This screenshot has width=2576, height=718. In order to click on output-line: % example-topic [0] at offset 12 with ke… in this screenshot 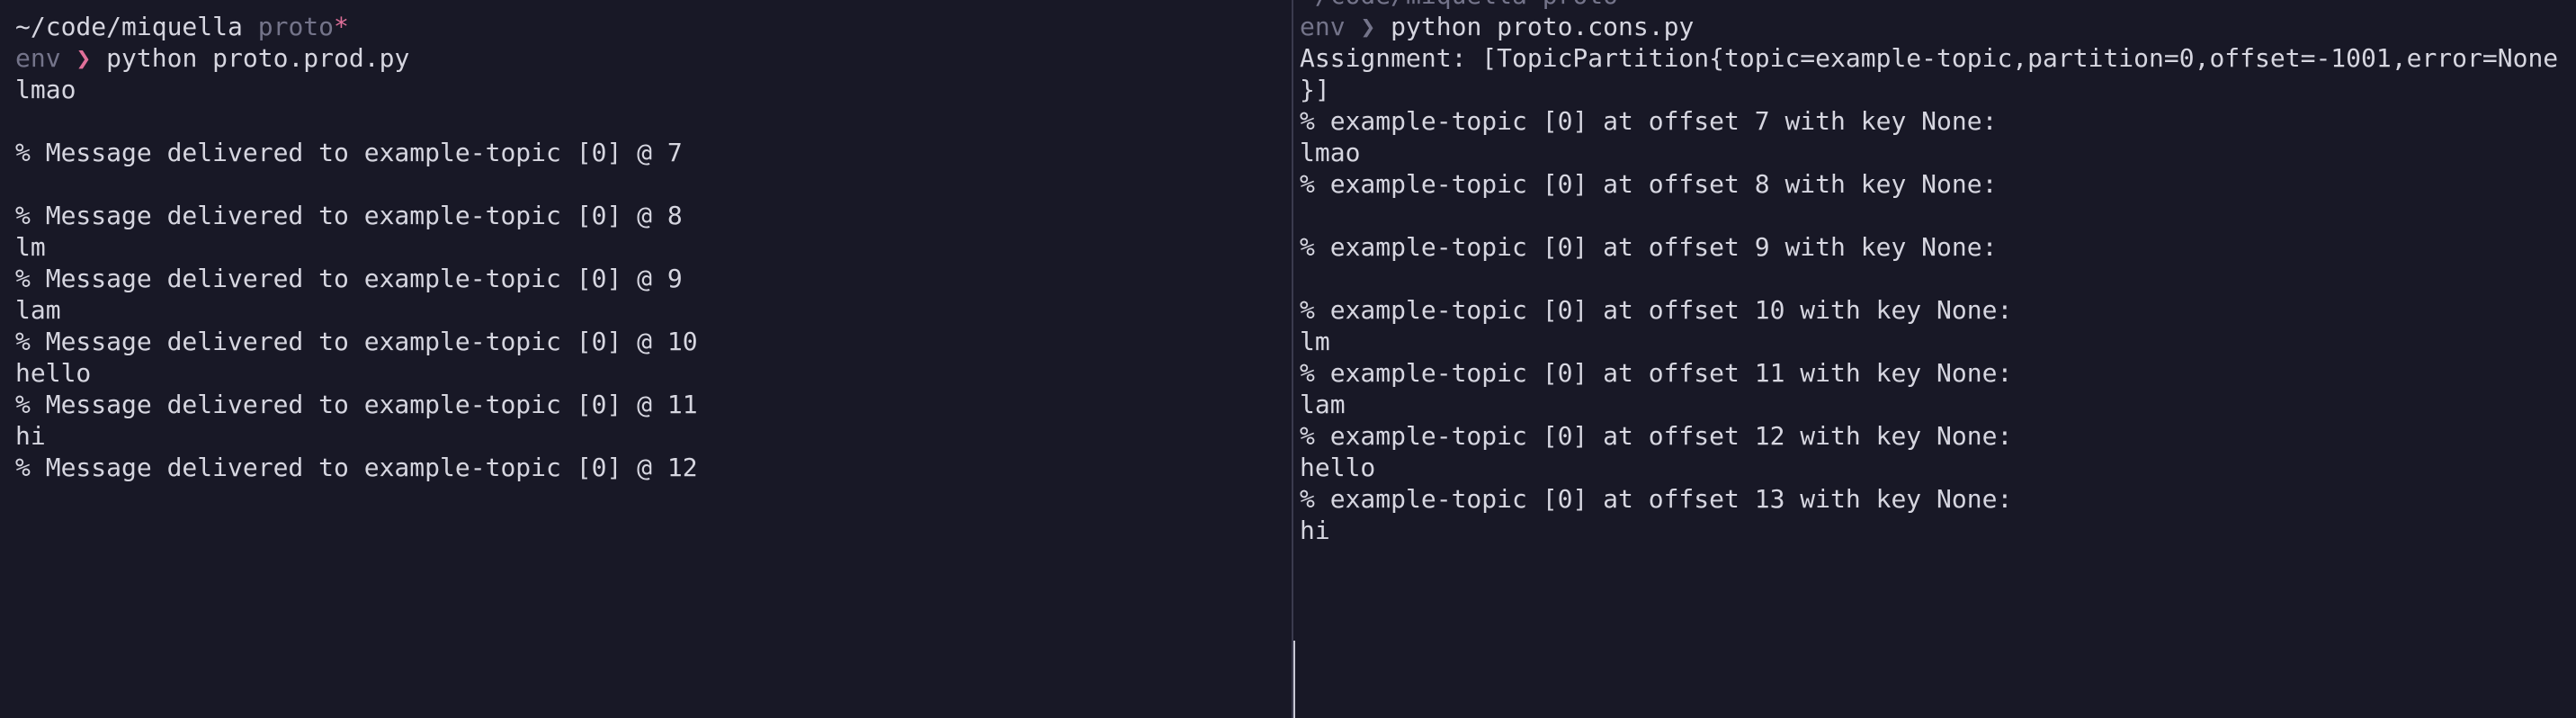, I will do `click(1656, 436)`.